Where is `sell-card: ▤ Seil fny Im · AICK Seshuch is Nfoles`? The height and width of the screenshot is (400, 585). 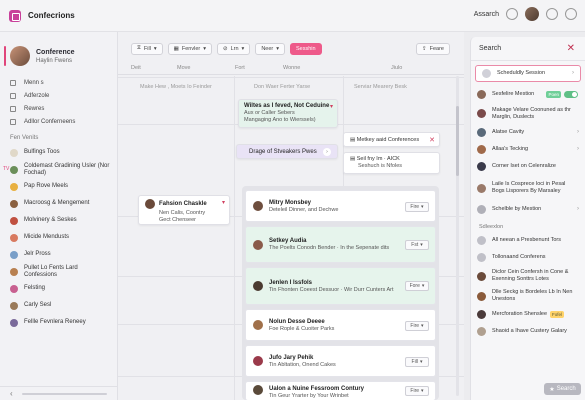 sell-card: ▤ Seil fny Im · AICK Seshuch is Nfoles is located at coordinates (391, 163).